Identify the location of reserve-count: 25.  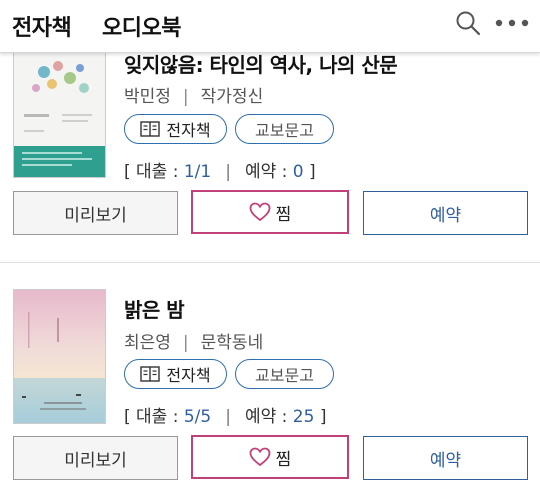
(303, 417).